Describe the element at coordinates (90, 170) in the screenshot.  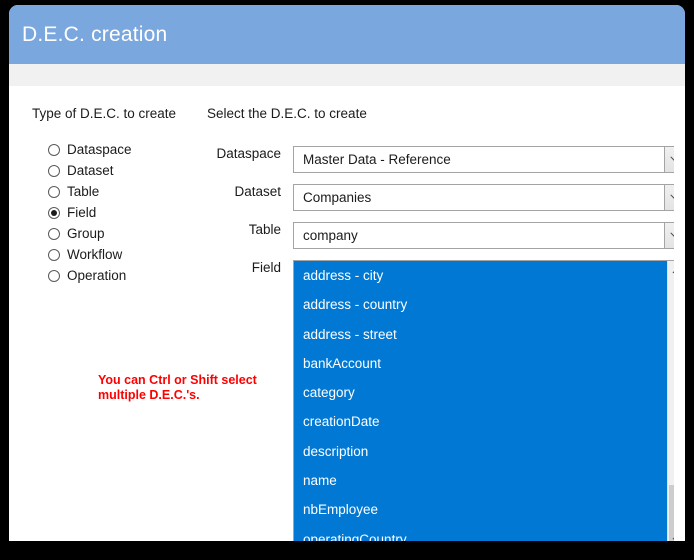
I see `radio-label: Dataset` at that location.